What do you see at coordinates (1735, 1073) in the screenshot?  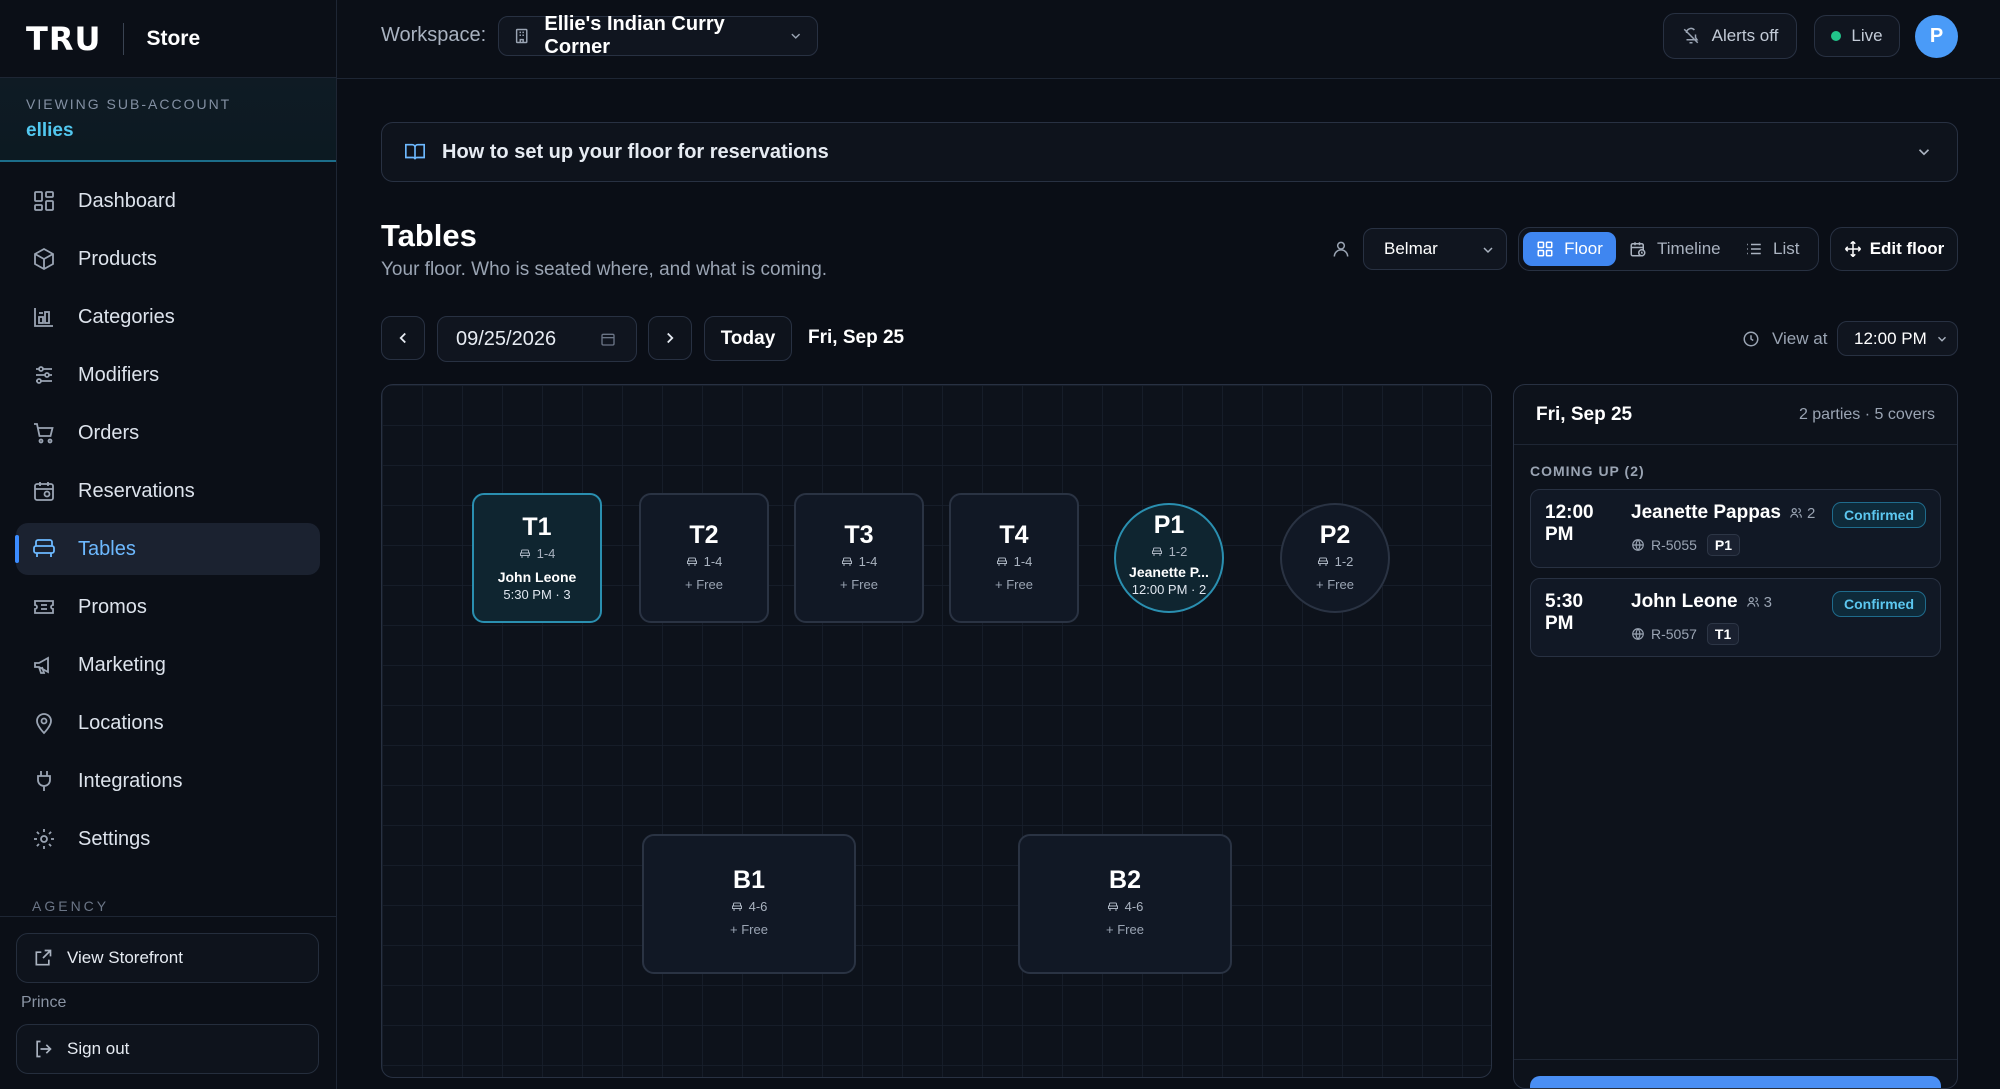 I see `panel-footer` at bounding box center [1735, 1073].